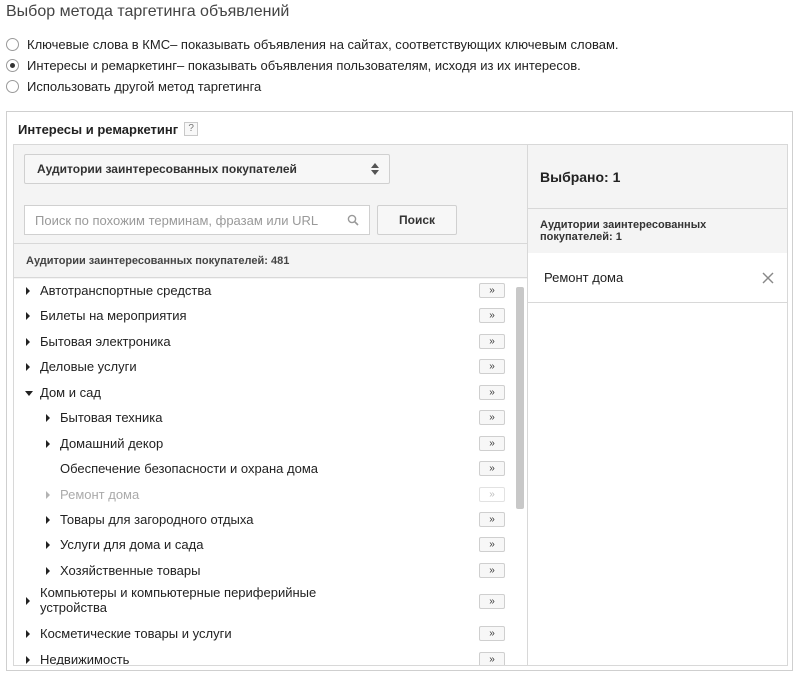 The image size is (800, 678). What do you see at coordinates (132, 544) in the screenshot?
I see `list-item-label: Услуги для дома и сада` at bounding box center [132, 544].